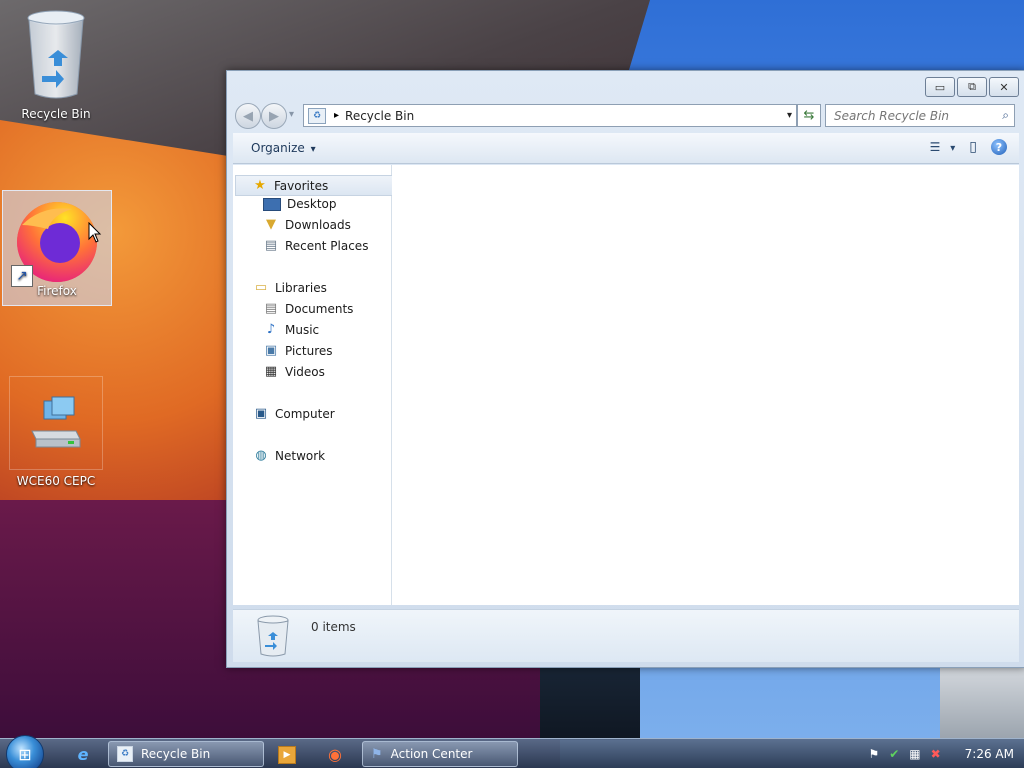 The width and height of the screenshot is (1024, 768). What do you see at coordinates (982, 700) in the screenshot?
I see `wallpaper-building-far` at bounding box center [982, 700].